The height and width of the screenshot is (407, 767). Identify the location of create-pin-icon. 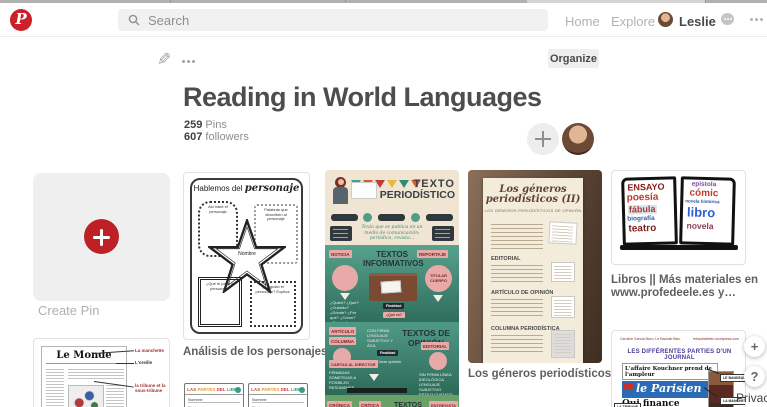
(101, 236).